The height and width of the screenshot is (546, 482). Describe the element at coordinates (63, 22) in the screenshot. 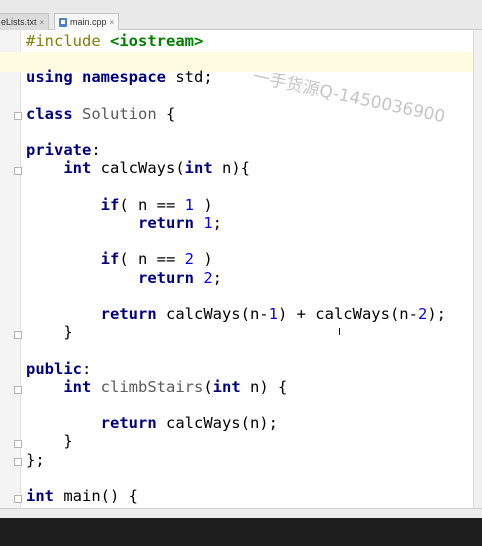

I see `cpp-file-icon` at that location.